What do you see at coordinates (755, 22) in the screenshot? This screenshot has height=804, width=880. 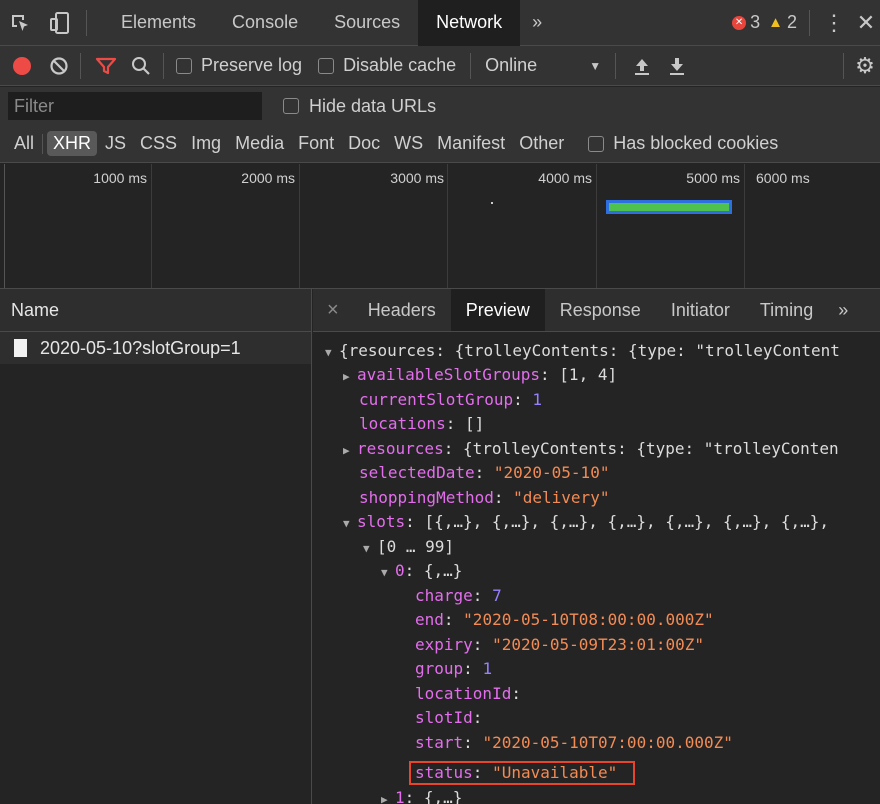 I see `error-count: 3` at bounding box center [755, 22].